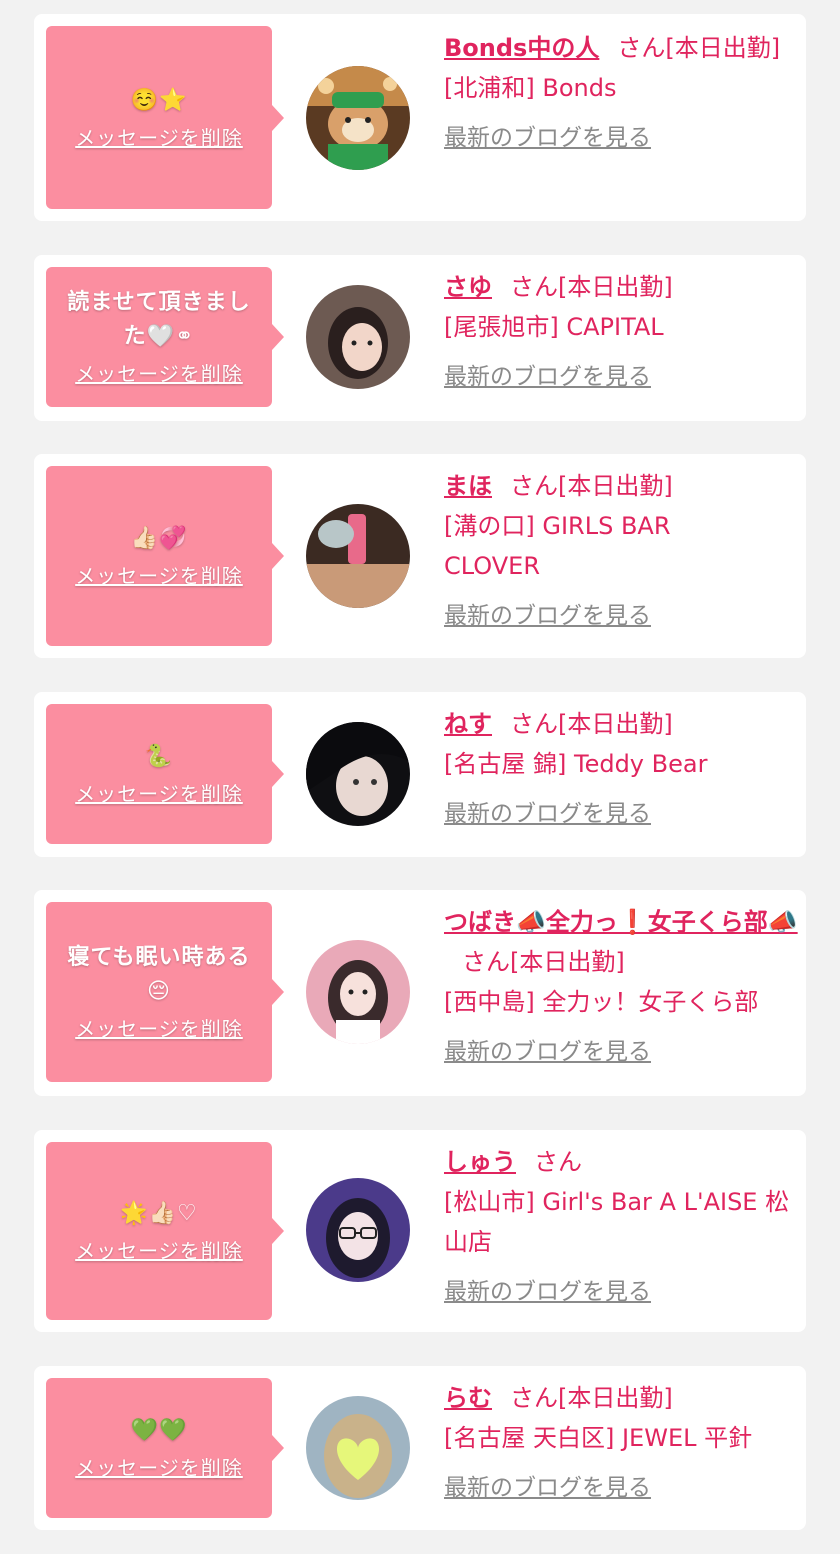  Describe the element at coordinates (621, 922) in the screenshot. I see `user-name-link: つばき📣全力っ❗女子くら部📣` at that location.